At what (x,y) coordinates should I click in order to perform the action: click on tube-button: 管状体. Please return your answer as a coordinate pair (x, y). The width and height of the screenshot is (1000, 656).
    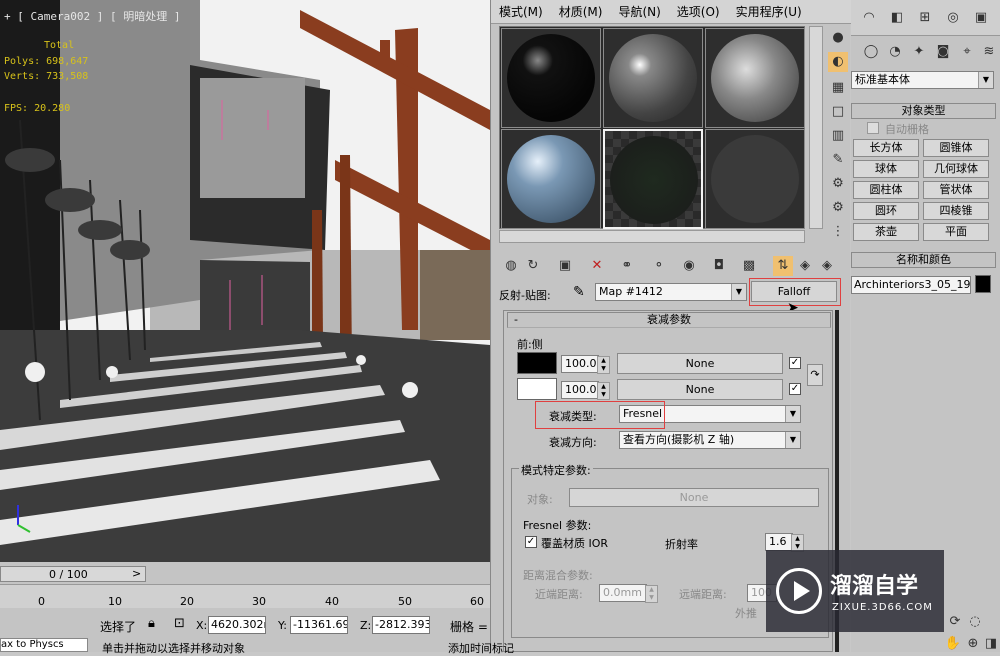
    Looking at the image, I should click on (956, 190).